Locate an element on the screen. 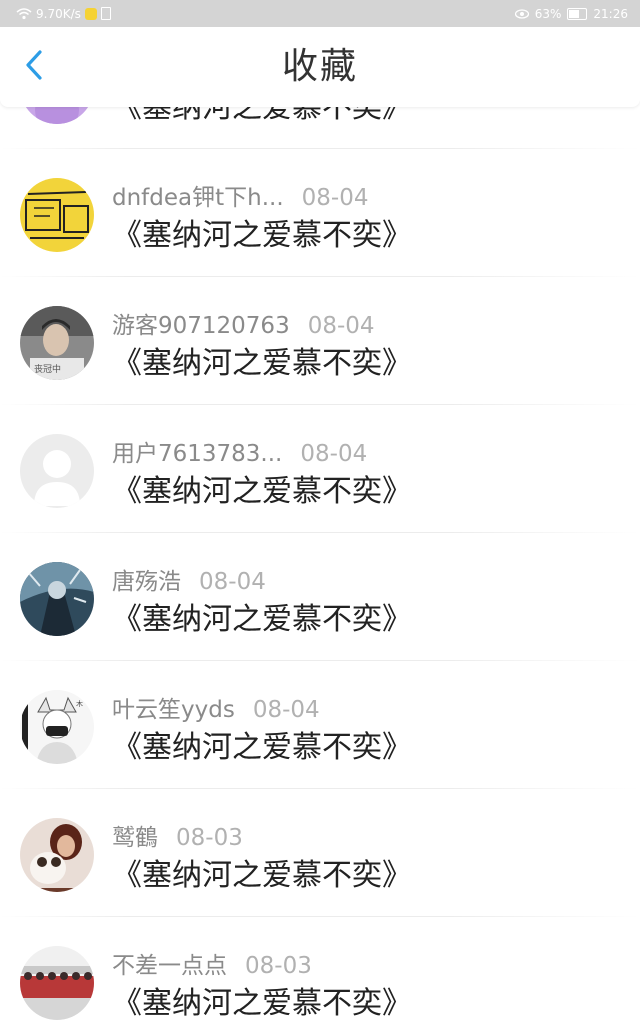 Image resolution: width=640 pixels, height=1024 pixels. network-speed: 9.70K/s is located at coordinates (58, 13).